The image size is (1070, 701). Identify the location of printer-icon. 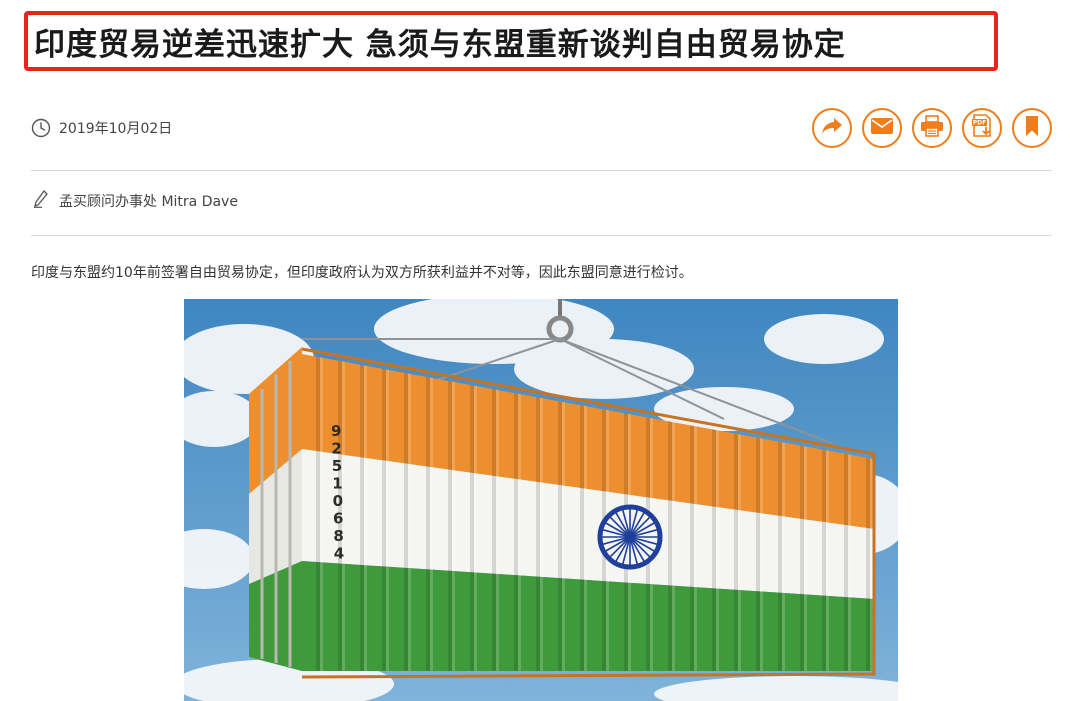
(932, 128).